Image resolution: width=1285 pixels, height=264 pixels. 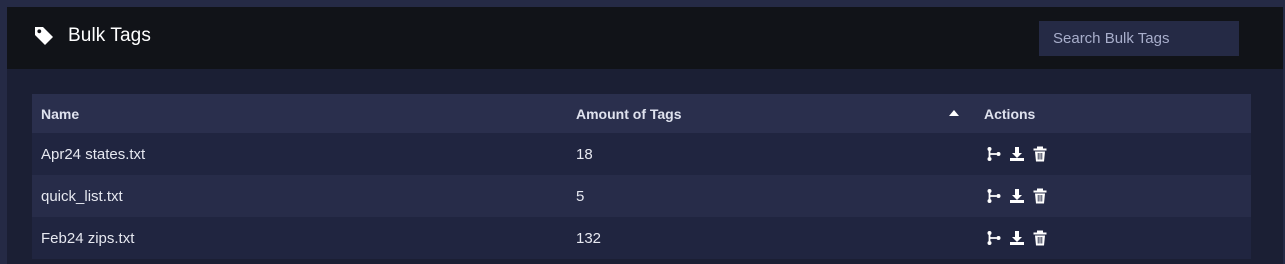 I want to click on table-header-row: Name Amount of Tags Actions, so click(x=641, y=113).